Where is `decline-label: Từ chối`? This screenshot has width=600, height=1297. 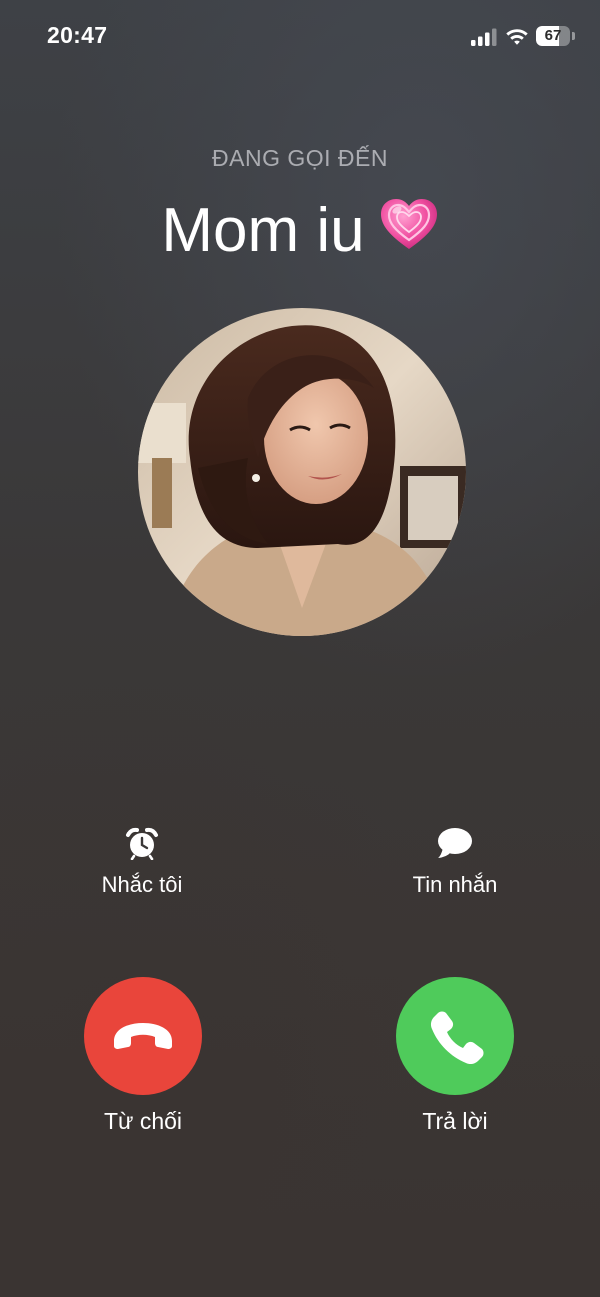 decline-label: Từ chối is located at coordinates (143, 1121).